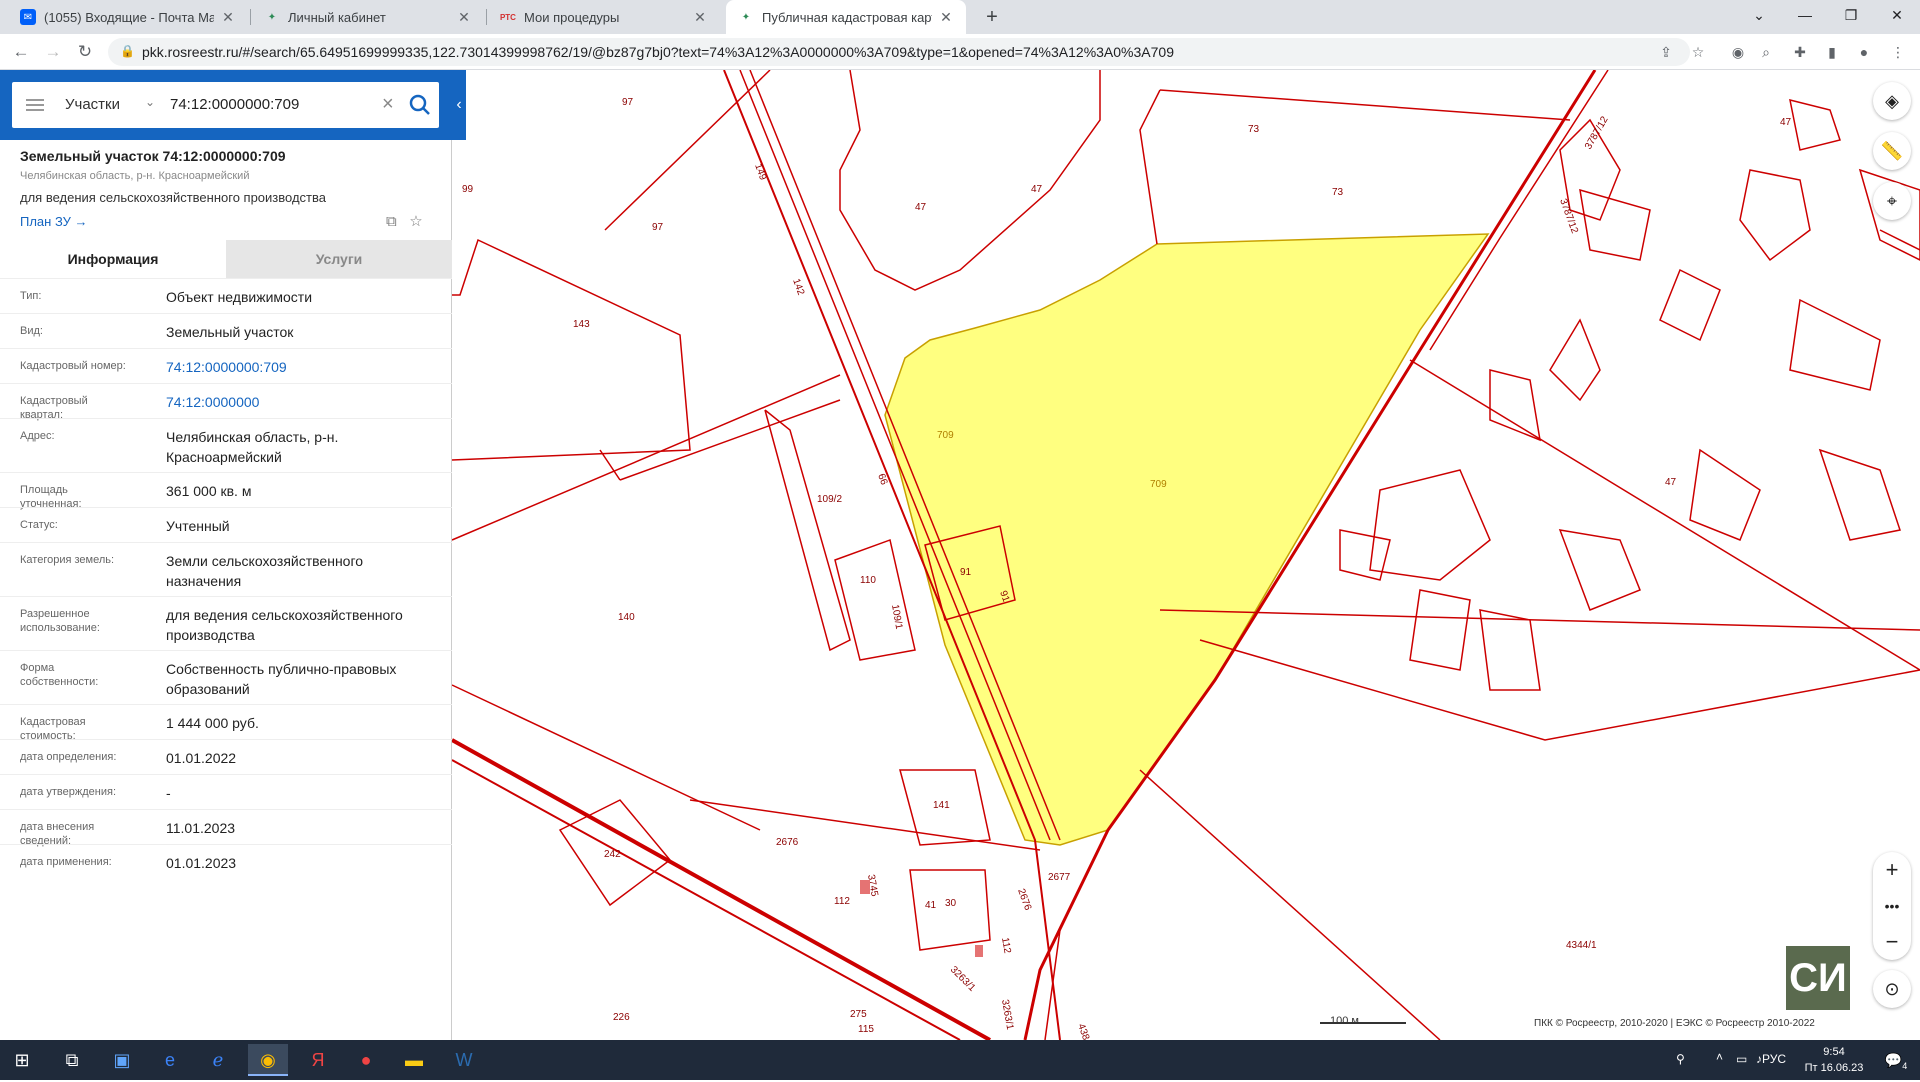 The width and height of the screenshot is (1920, 1082). I want to click on yandex-browser-icon: Я, so click(318, 1060).